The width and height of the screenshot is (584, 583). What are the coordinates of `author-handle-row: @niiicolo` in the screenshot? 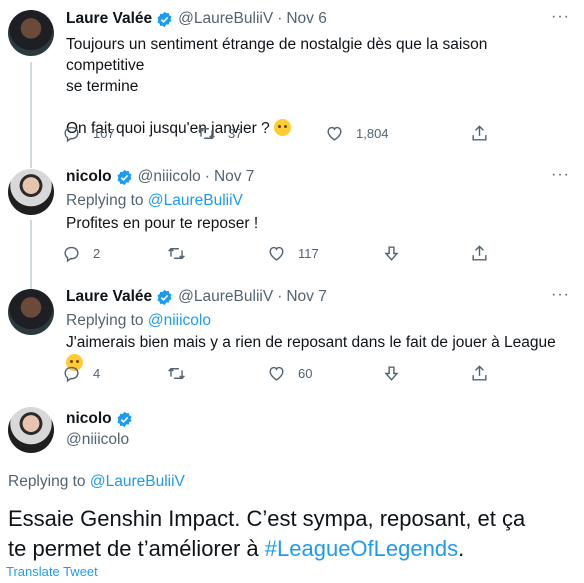 It's located at (97, 440).